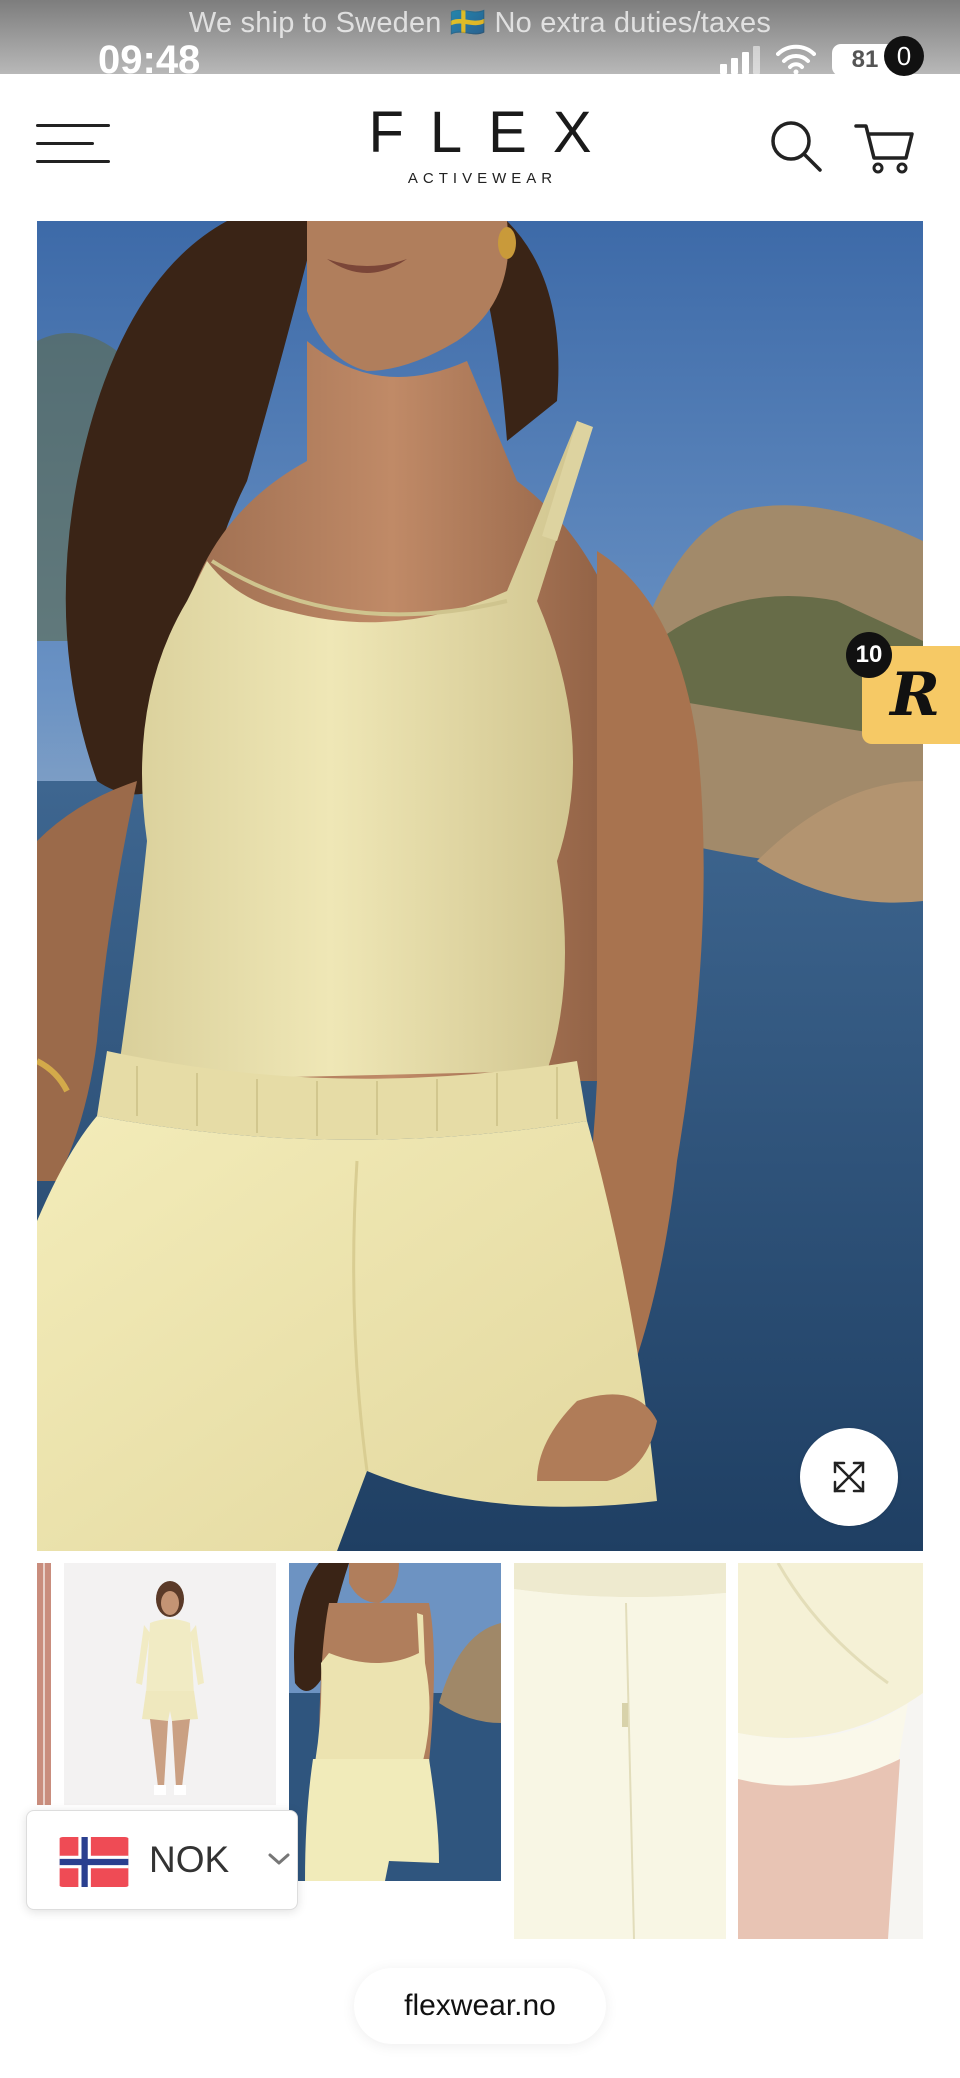  I want to click on brand-logo: FLEX ACTIVEWEAR, so click(480, 144).